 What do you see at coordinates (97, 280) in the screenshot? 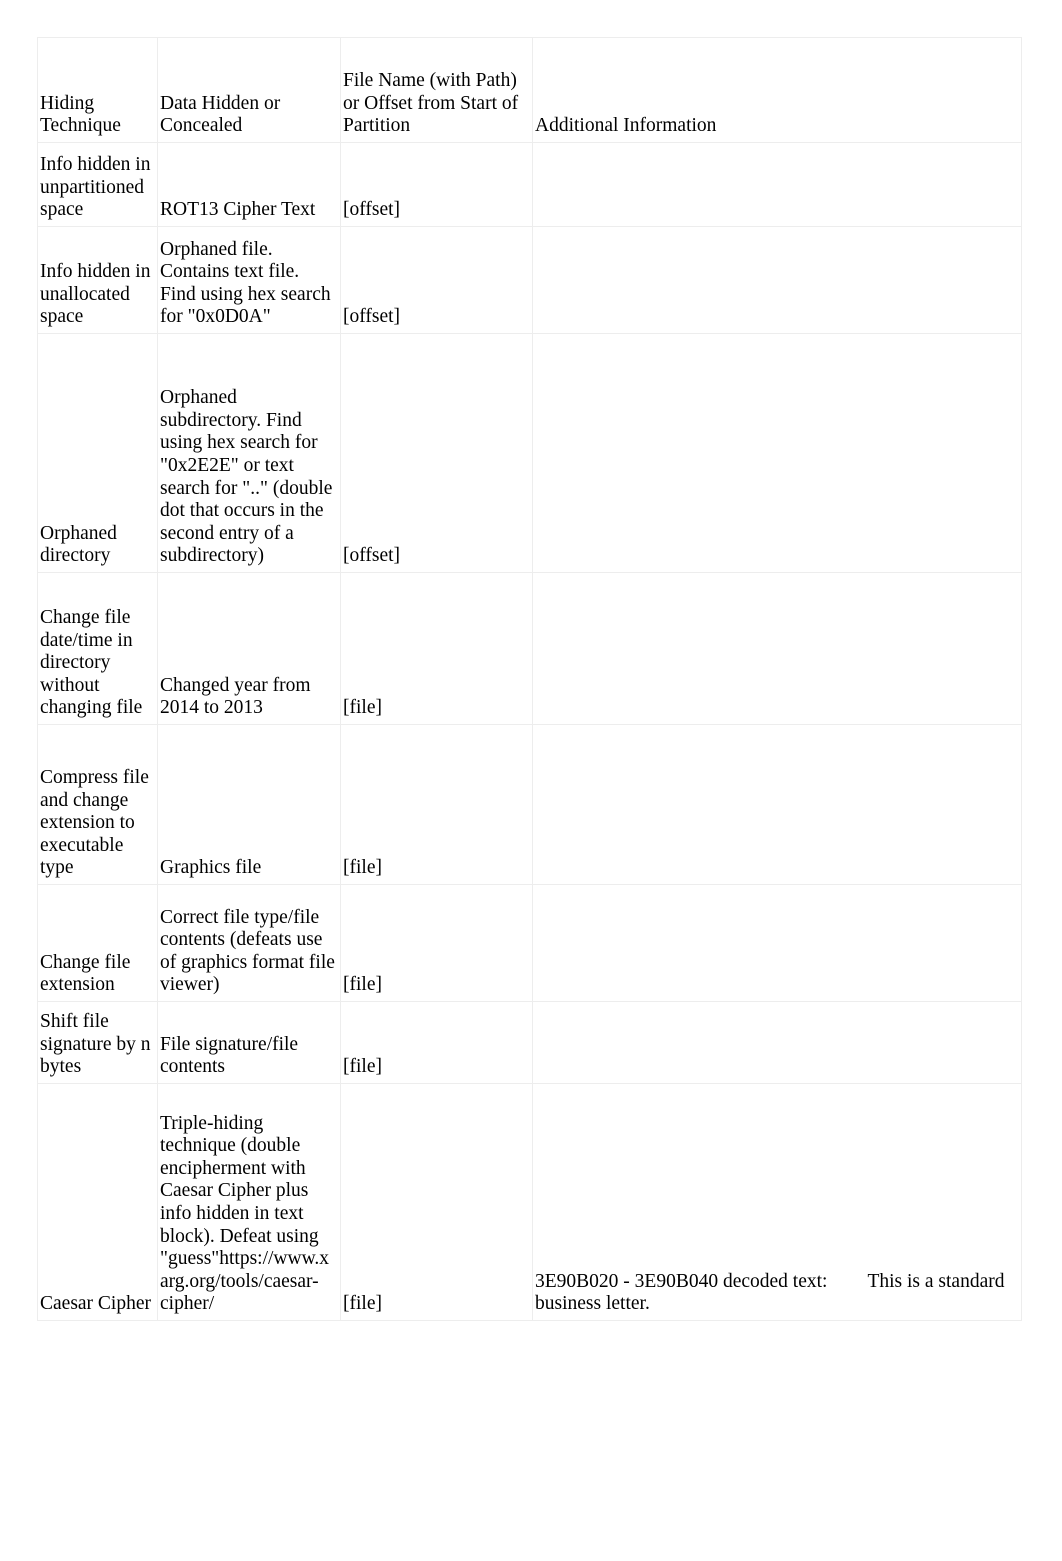
I see `cell-technique: Info hidden in unallocated space` at bounding box center [97, 280].